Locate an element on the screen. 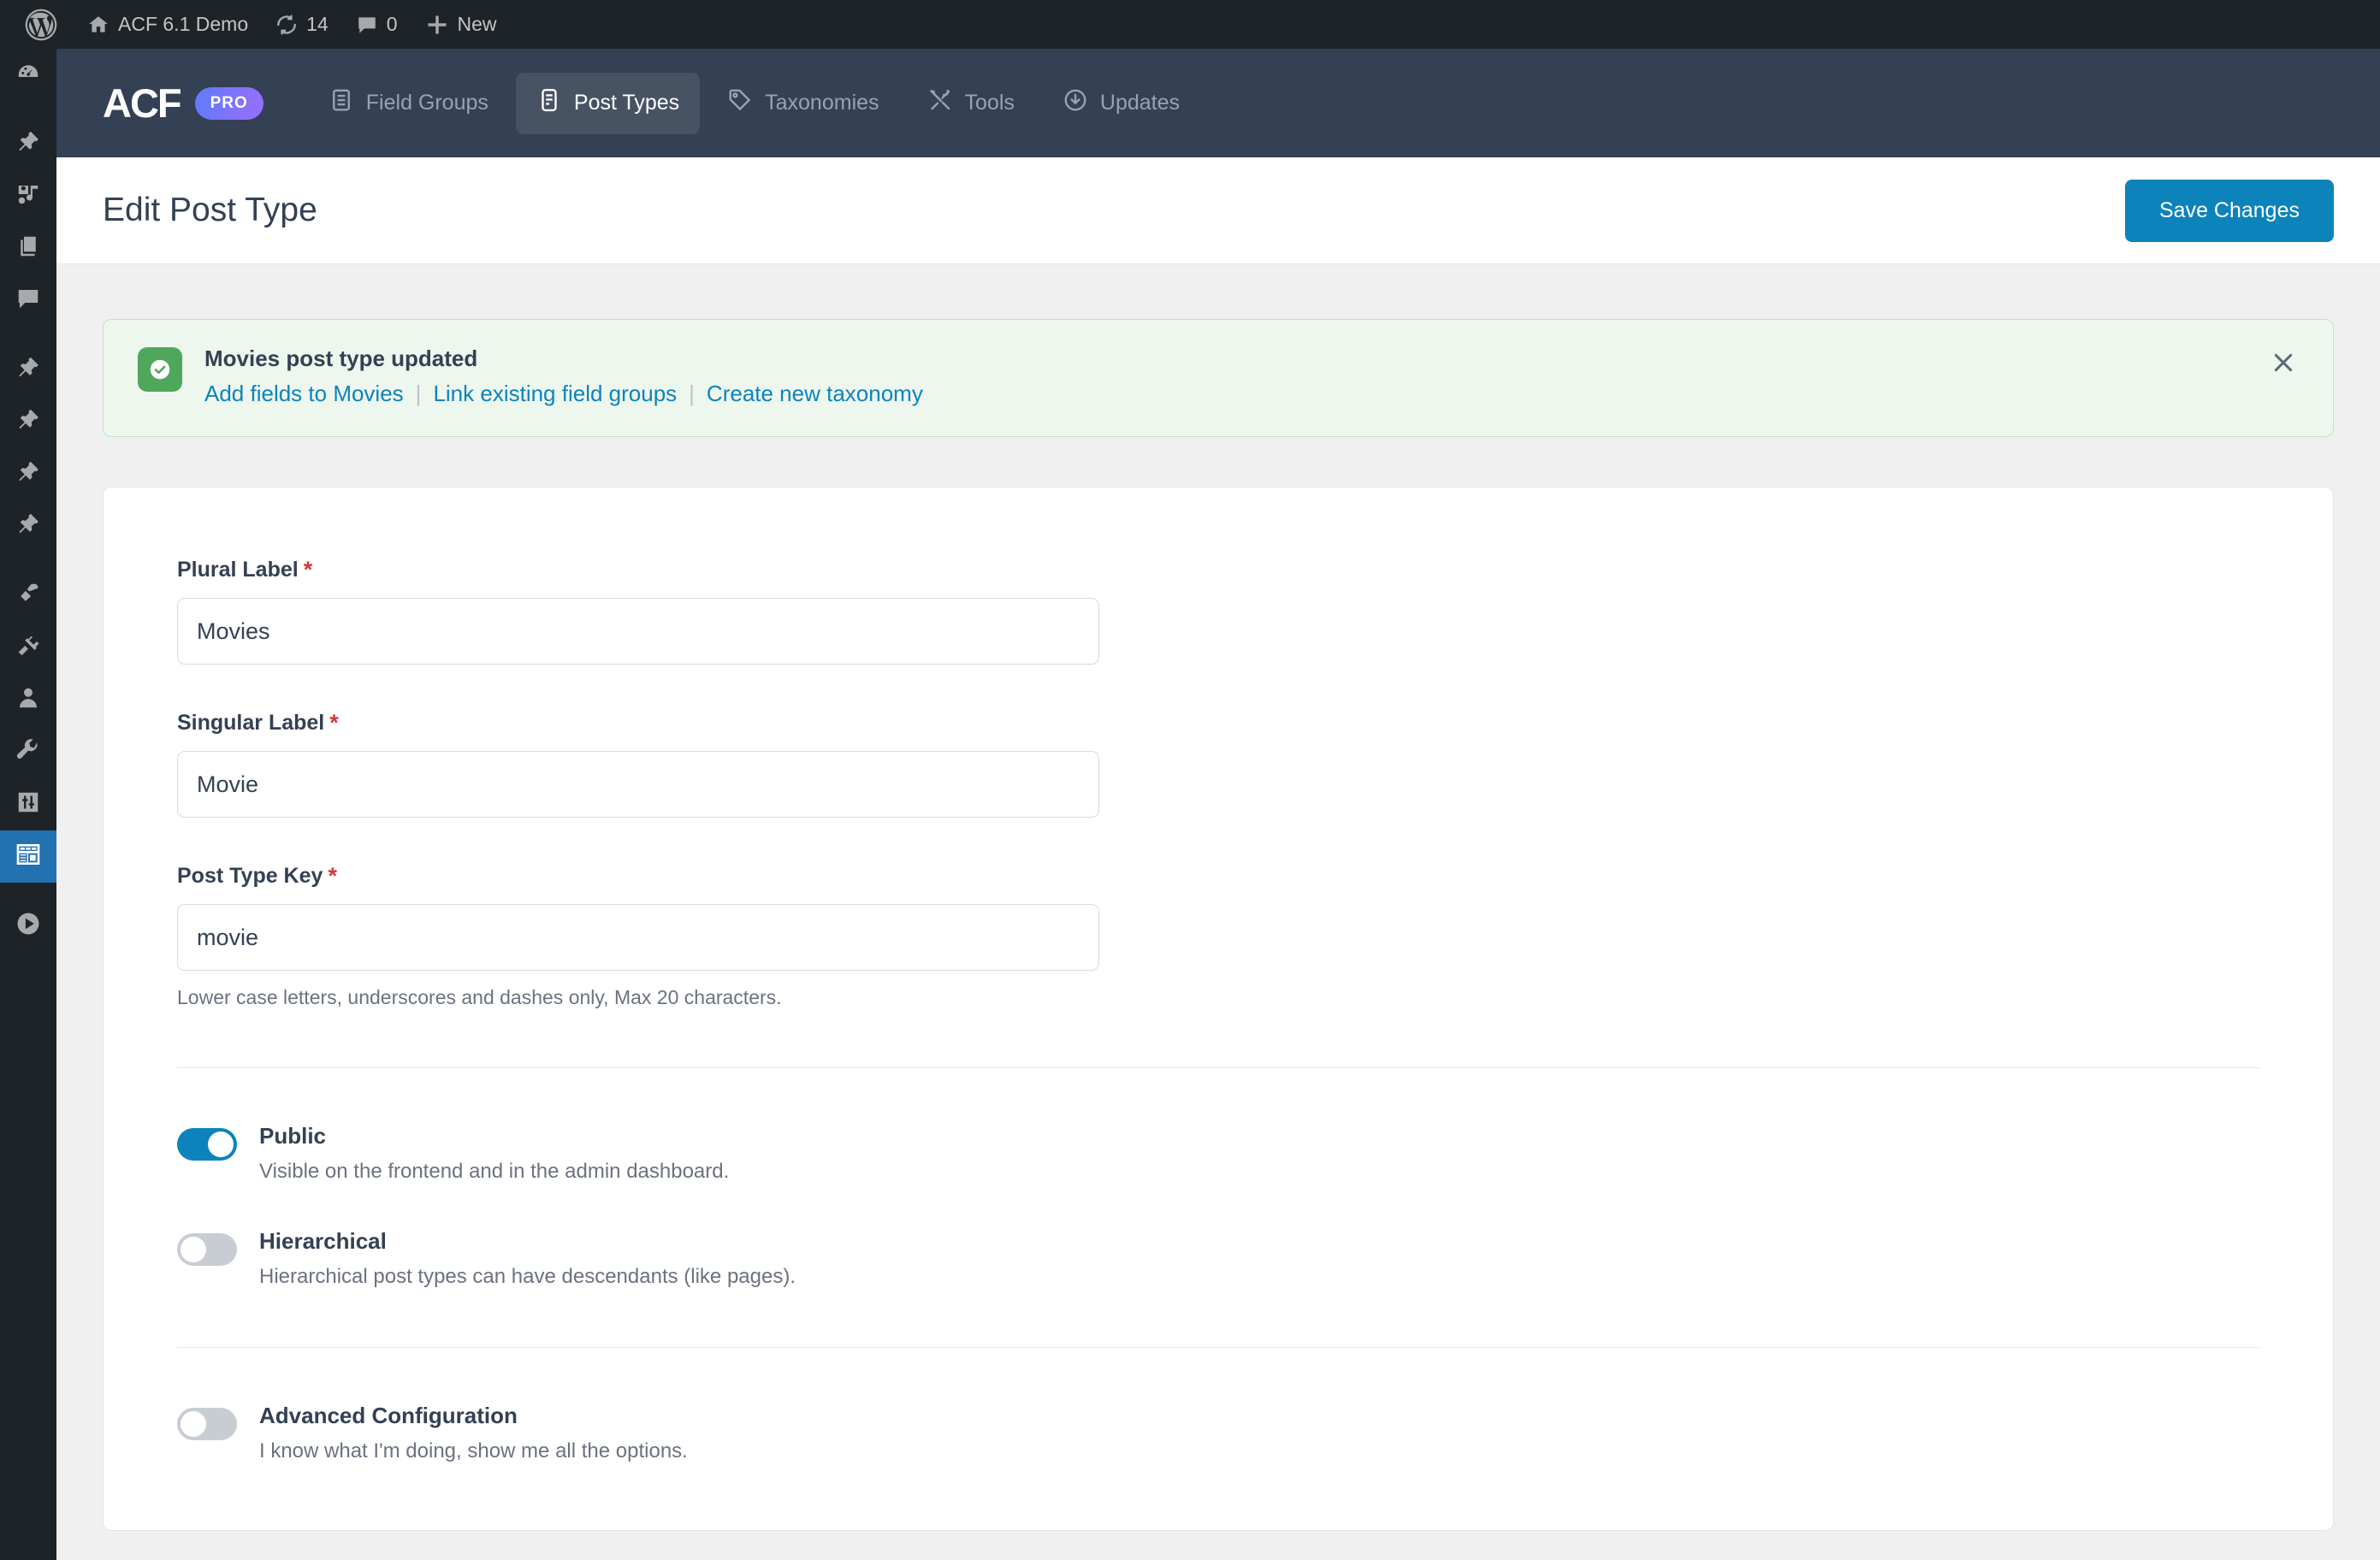 The height and width of the screenshot is (1560, 2380). create-taxonomy-link: Create new taxonomy is located at coordinates (815, 394).